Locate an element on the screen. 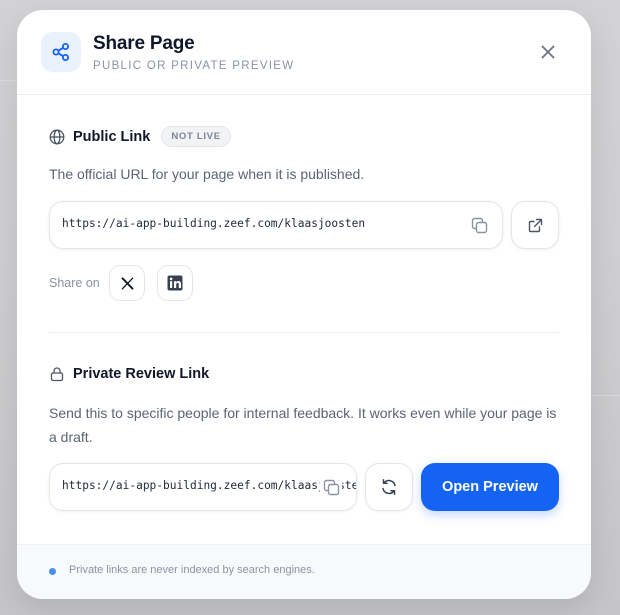  private-link-title: Private Review Link is located at coordinates (141, 374).